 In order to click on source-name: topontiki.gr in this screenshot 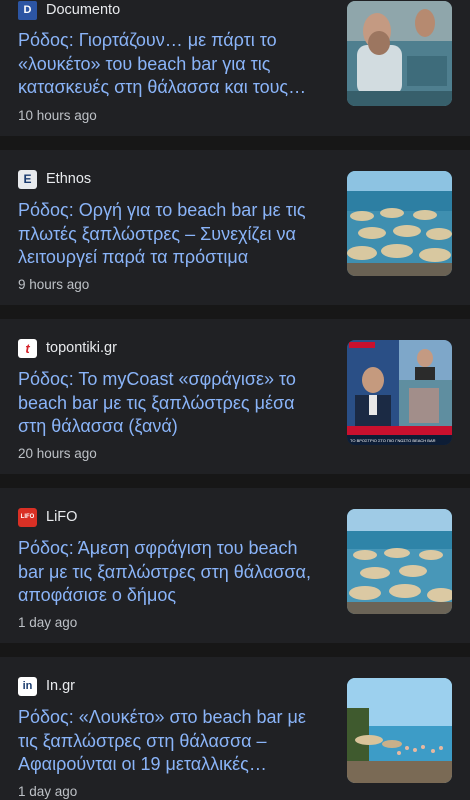, I will do `click(81, 348)`.